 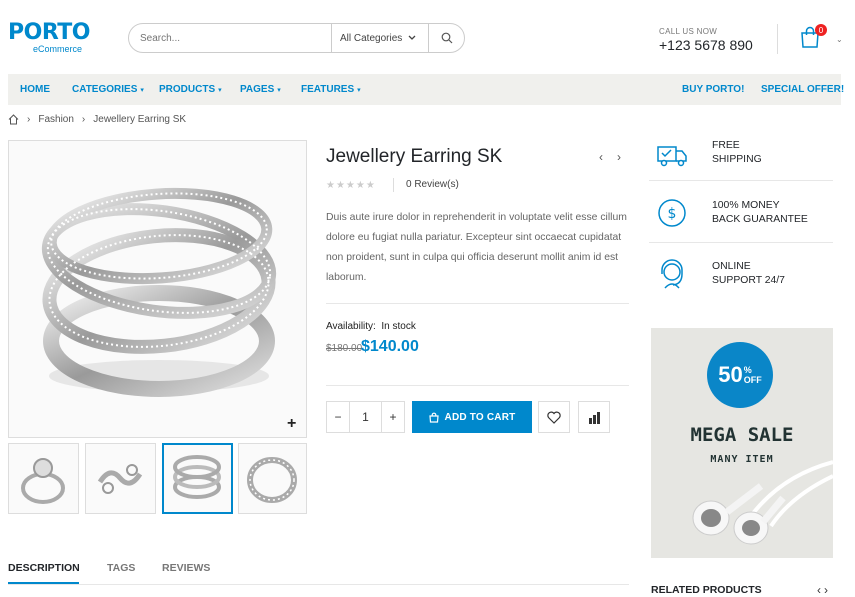 I want to click on nav-home: HOME, so click(x=35, y=89).